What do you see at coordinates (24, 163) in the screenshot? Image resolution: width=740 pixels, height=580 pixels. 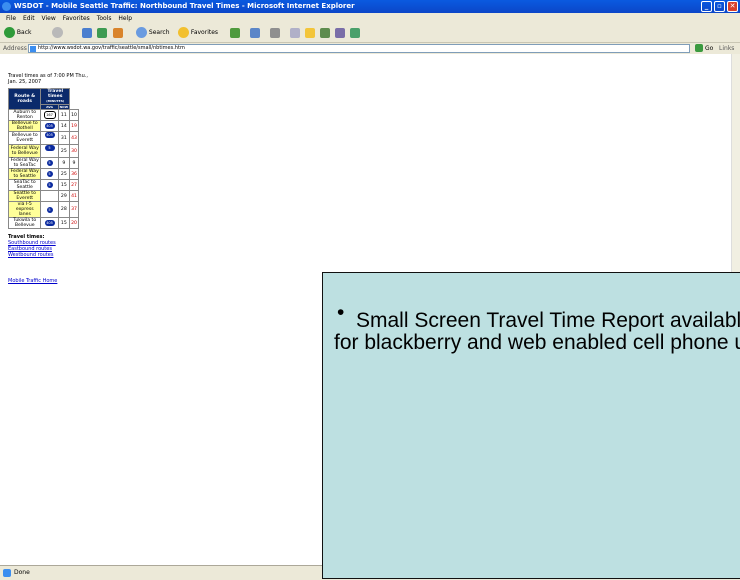 I see `route-name: Federal Way to SeaTac` at bounding box center [24, 163].